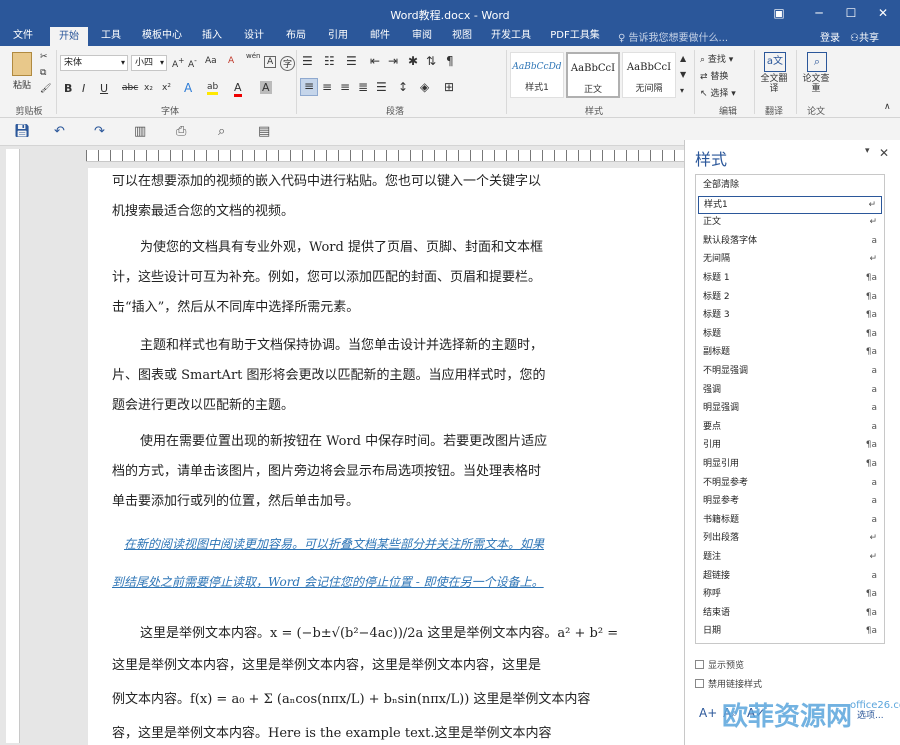  What do you see at coordinates (719, 664) in the screenshot?
I see `show-preview-checkbox: 显示预览` at bounding box center [719, 664].